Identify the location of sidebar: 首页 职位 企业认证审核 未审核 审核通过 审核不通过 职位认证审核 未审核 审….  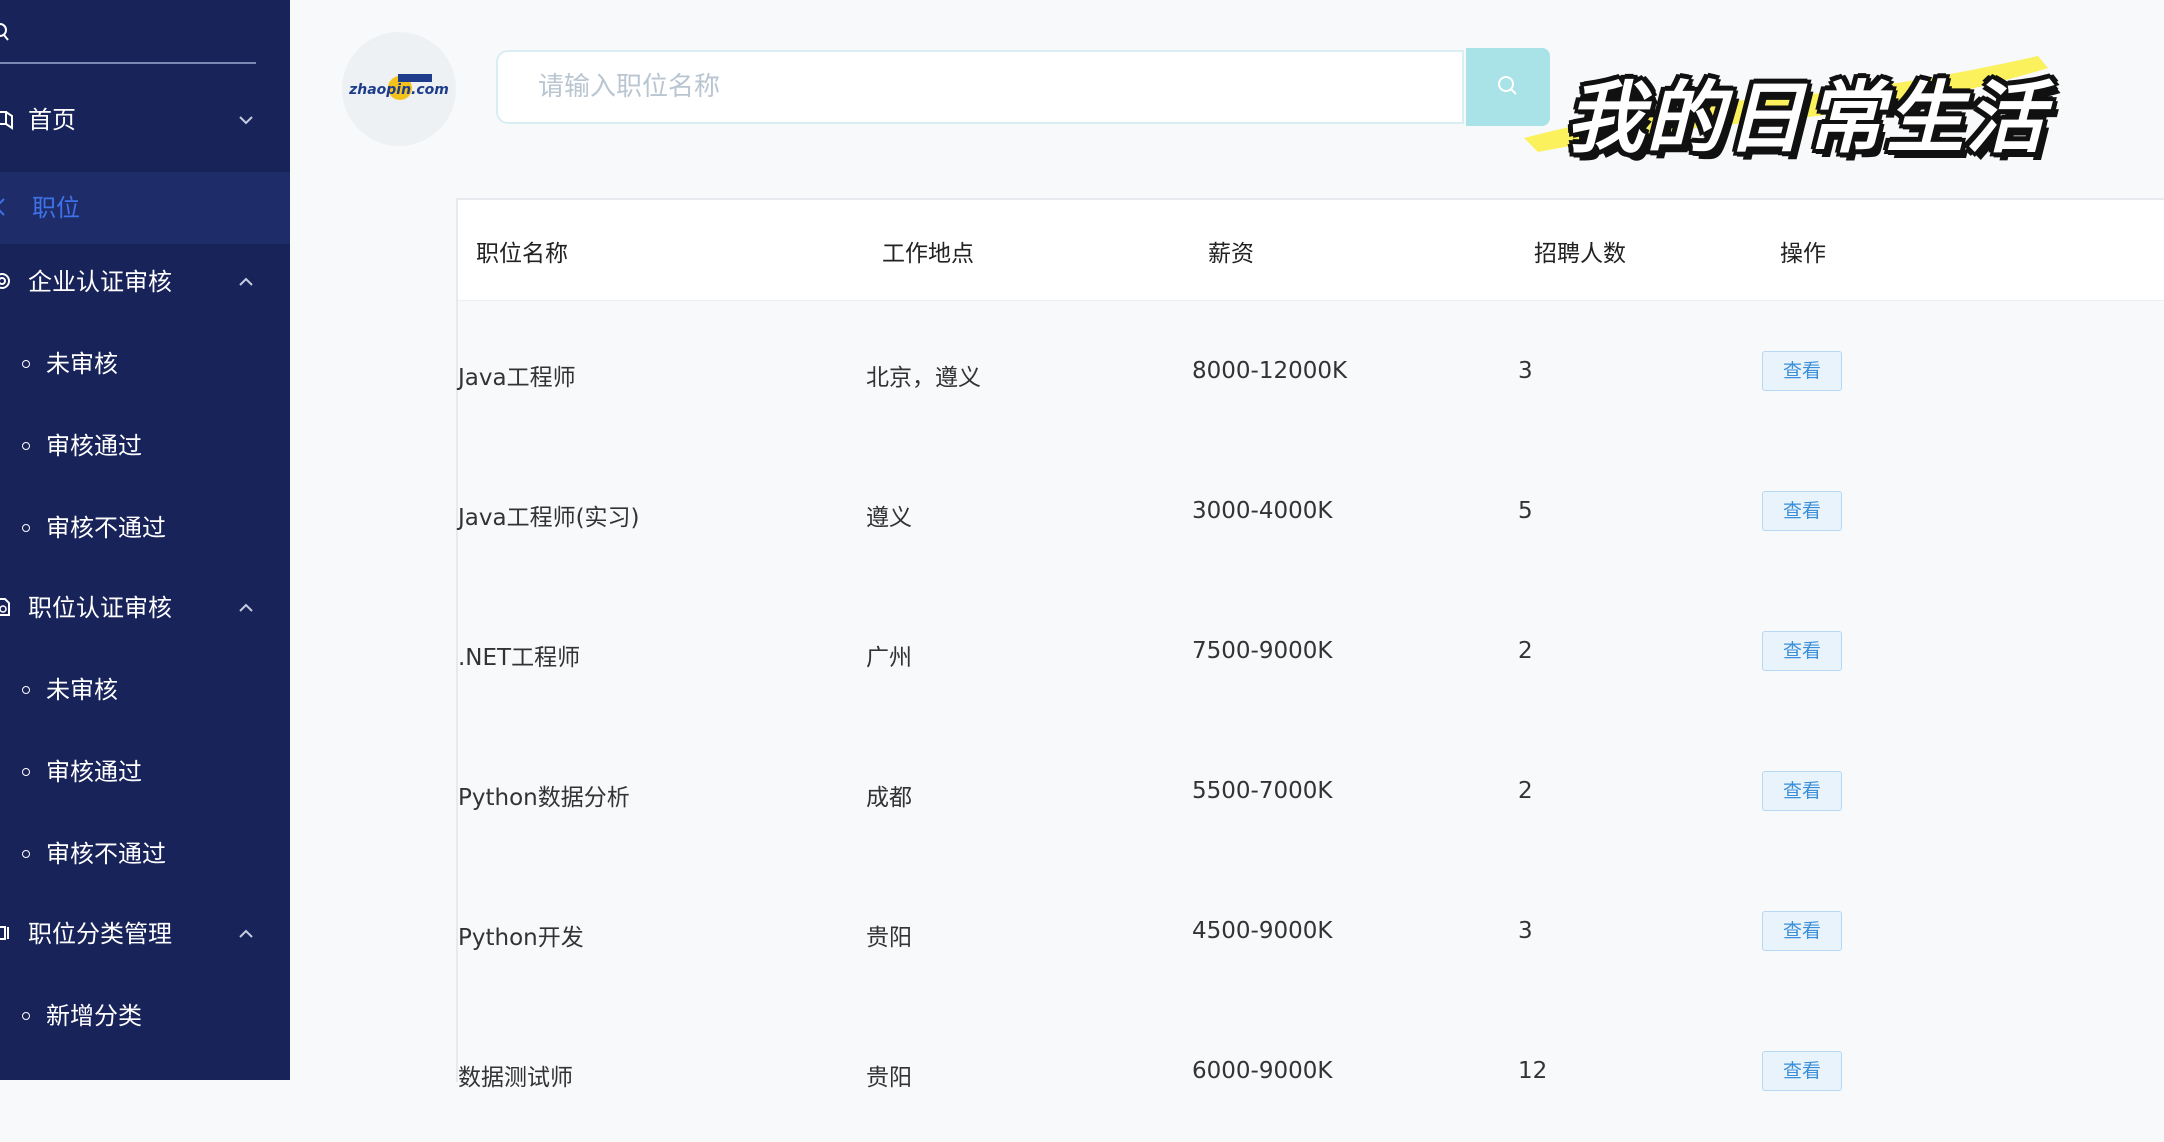
(145, 540).